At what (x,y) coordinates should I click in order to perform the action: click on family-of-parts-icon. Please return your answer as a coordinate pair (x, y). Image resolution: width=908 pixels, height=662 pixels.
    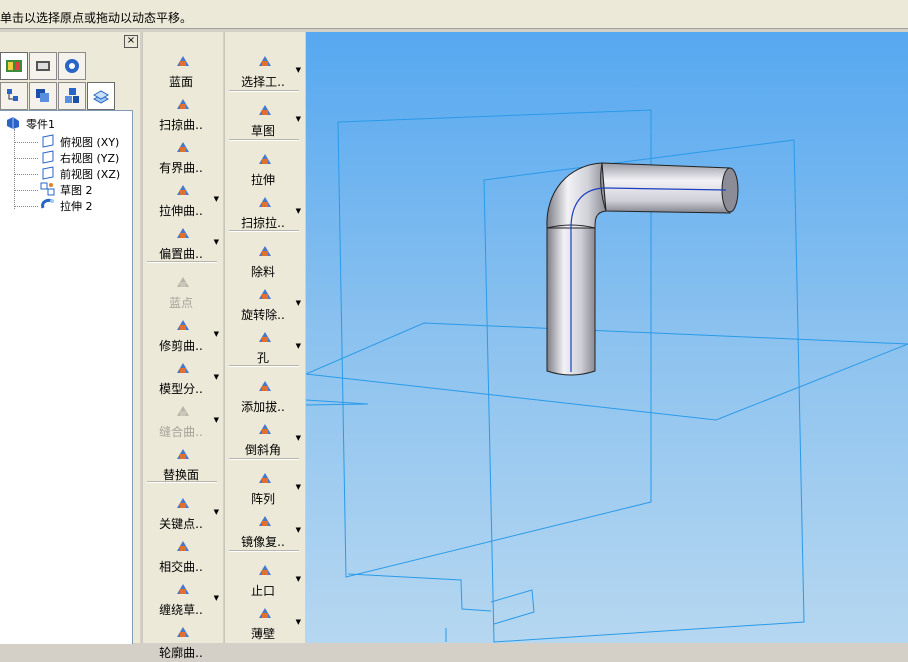
    Looking at the image, I should click on (43, 66).